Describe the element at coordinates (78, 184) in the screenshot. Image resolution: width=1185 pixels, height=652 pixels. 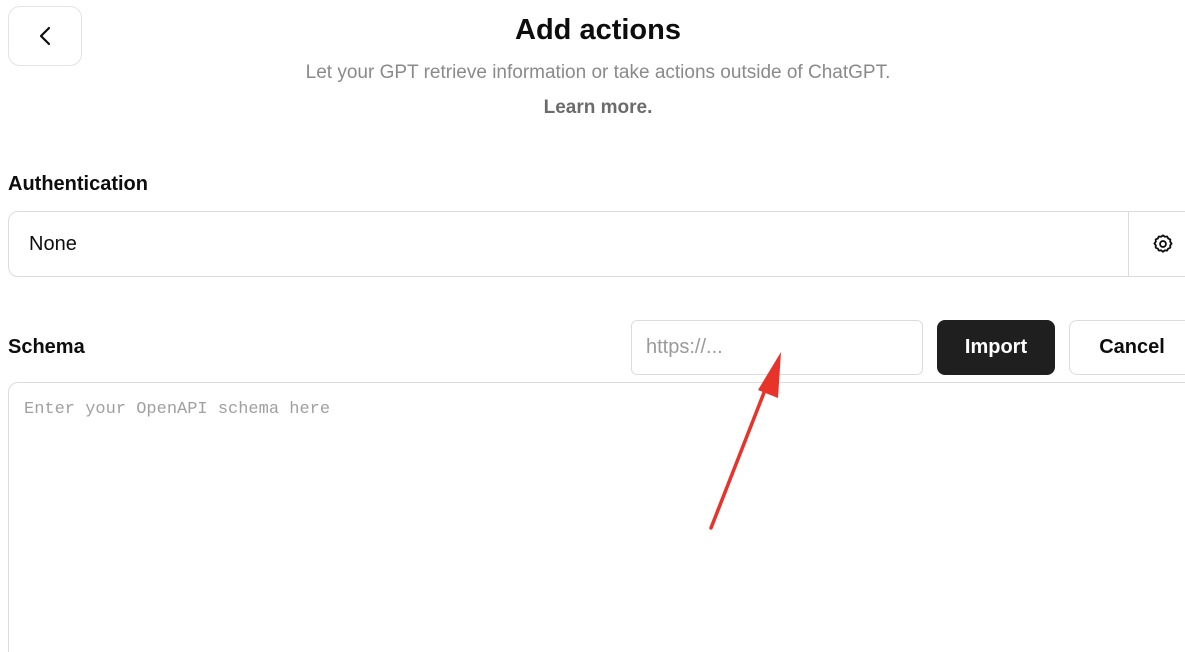
I see `authentication-label: Authentication` at that location.